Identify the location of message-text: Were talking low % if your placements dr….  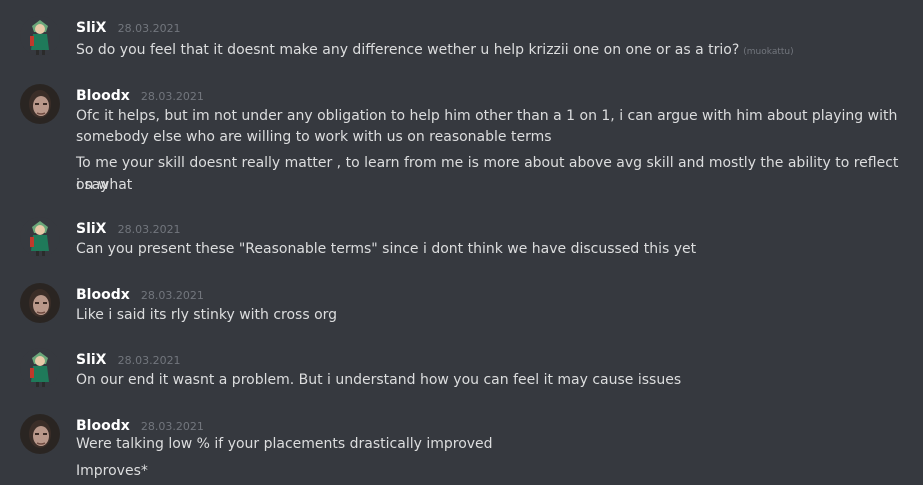
(284, 444).